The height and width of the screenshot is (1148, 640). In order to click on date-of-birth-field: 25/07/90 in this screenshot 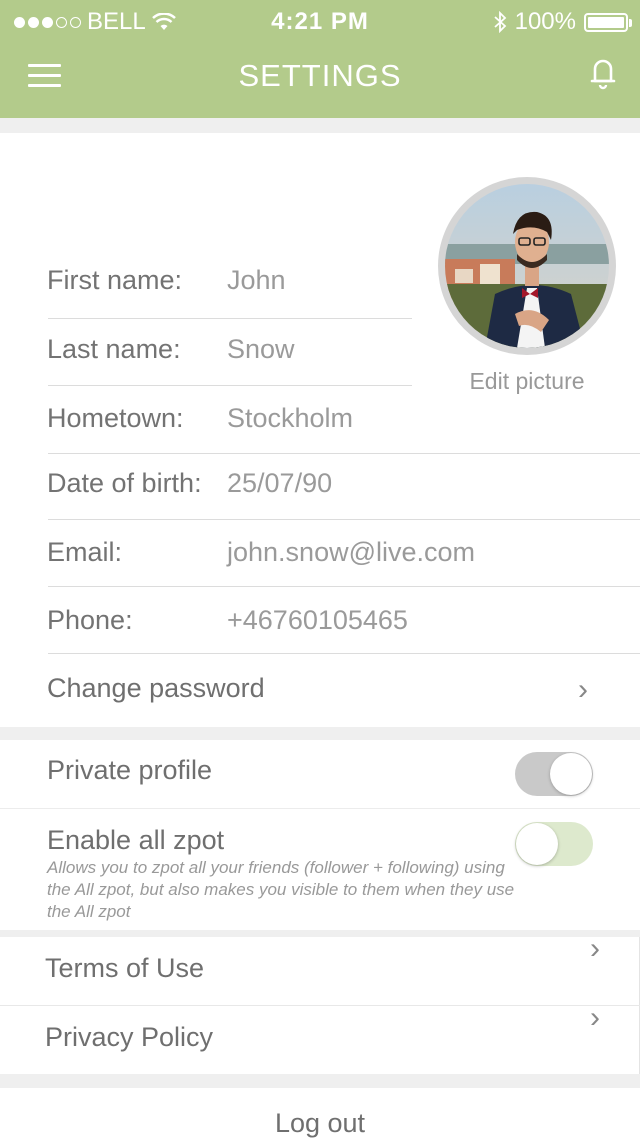, I will do `click(279, 483)`.